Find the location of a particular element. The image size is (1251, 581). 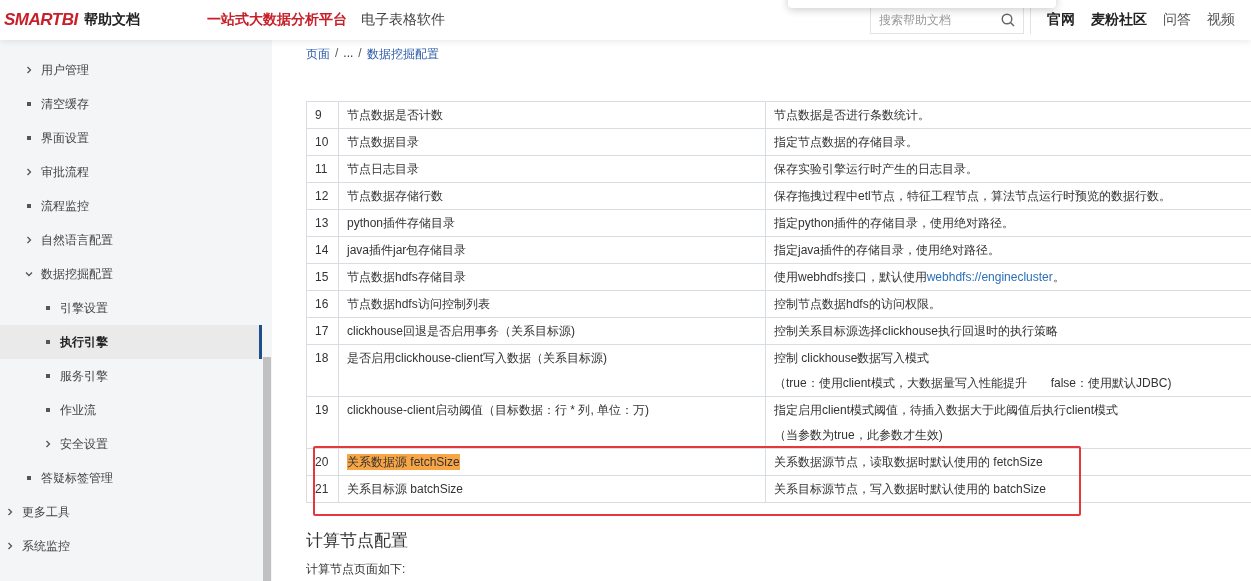

sidebar-item: 服务引擎 is located at coordinates (131, 376).